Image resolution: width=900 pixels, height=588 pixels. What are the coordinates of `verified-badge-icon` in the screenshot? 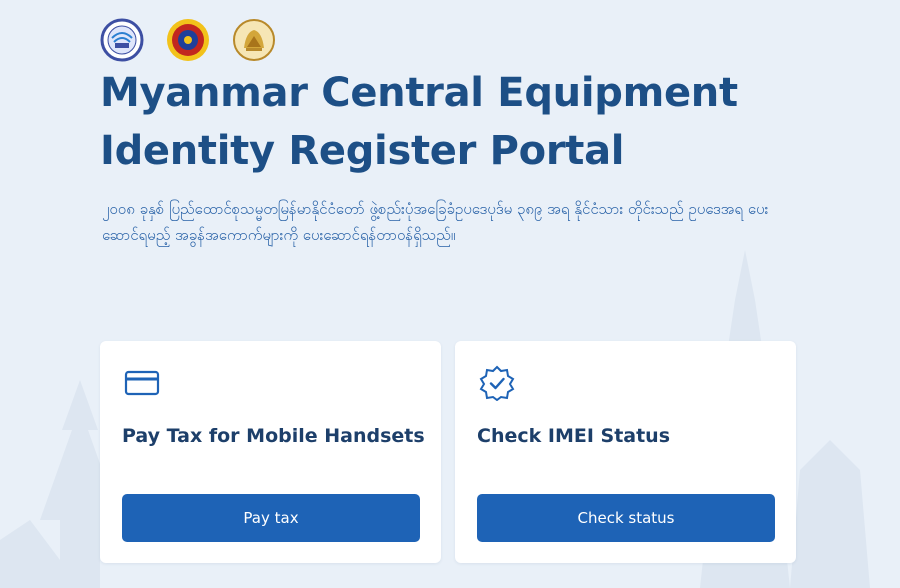 It's located at (497, 383).